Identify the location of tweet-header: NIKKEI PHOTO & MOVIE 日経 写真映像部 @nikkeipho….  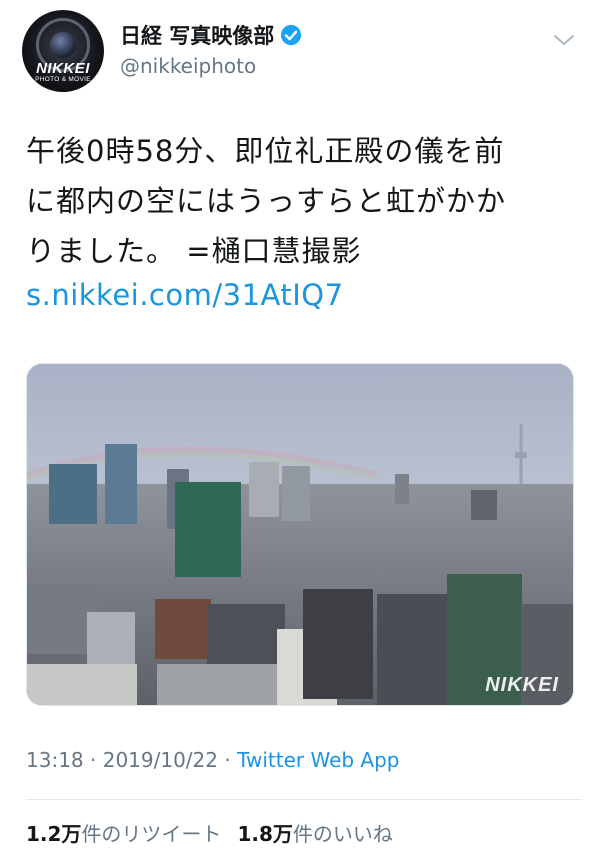
(300, 55).